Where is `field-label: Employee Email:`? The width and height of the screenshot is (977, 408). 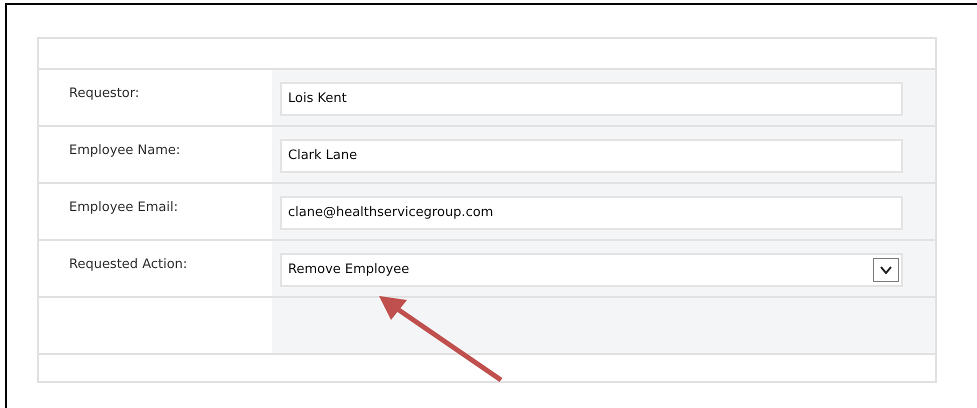
field-label: Employee Email: is located at coordinates (123, 207).